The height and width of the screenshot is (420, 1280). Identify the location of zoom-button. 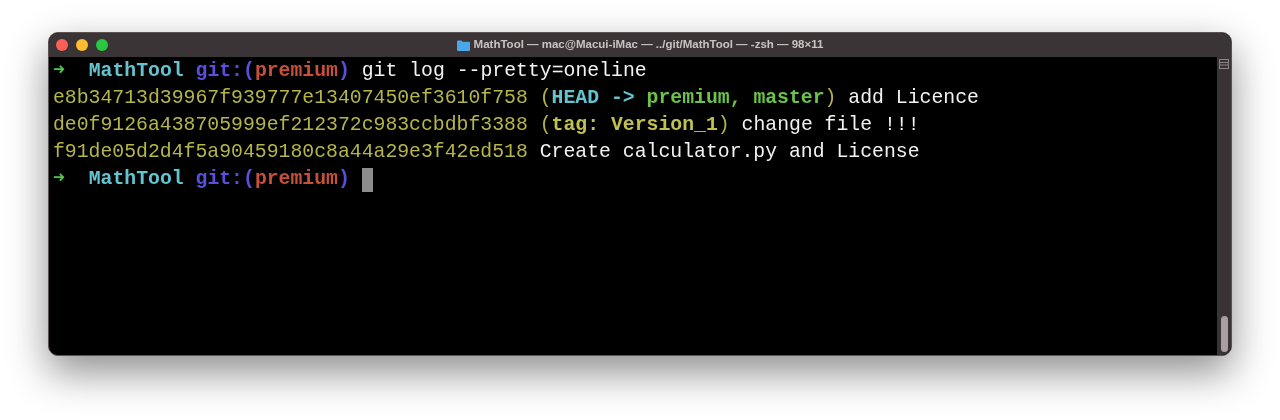
(102, 45).